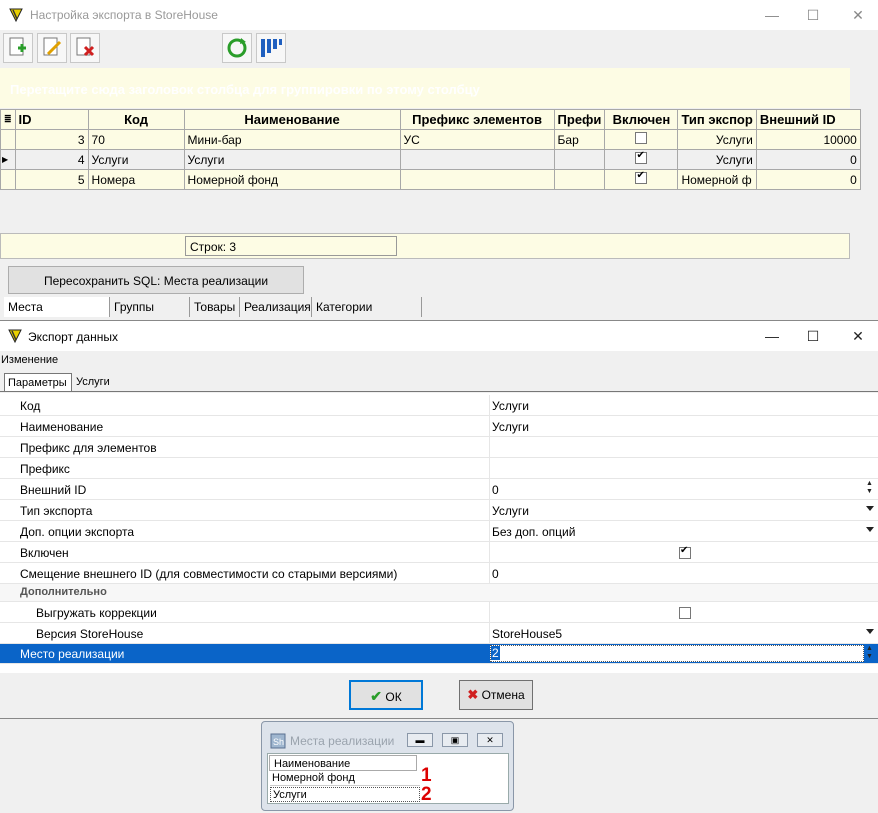 Image resolution: width=878 pixels, height=813 pixels. I want to click on dialog-maximize-button: ☐, so click(813, 336).